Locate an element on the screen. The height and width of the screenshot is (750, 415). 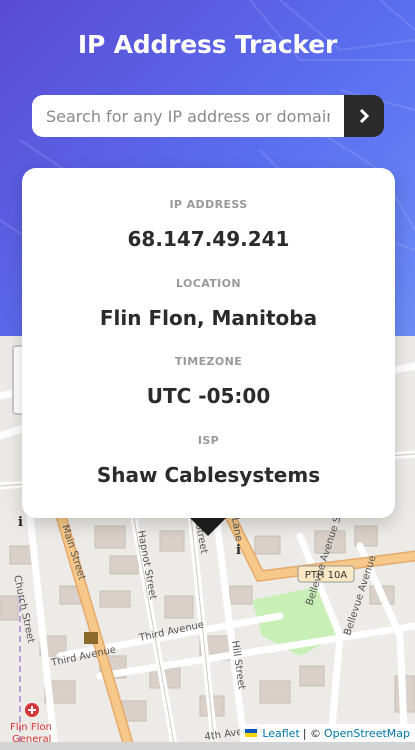
zoom-control is located at coordinates (17, 380).